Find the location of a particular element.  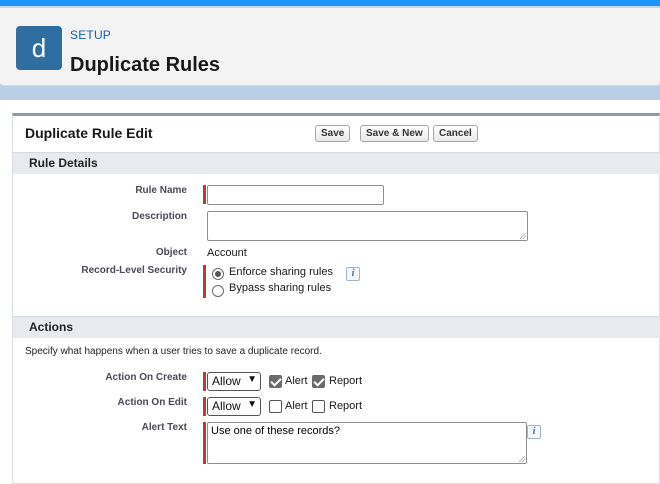

edit-alert-checkbox is located at coordinates (275, 406).